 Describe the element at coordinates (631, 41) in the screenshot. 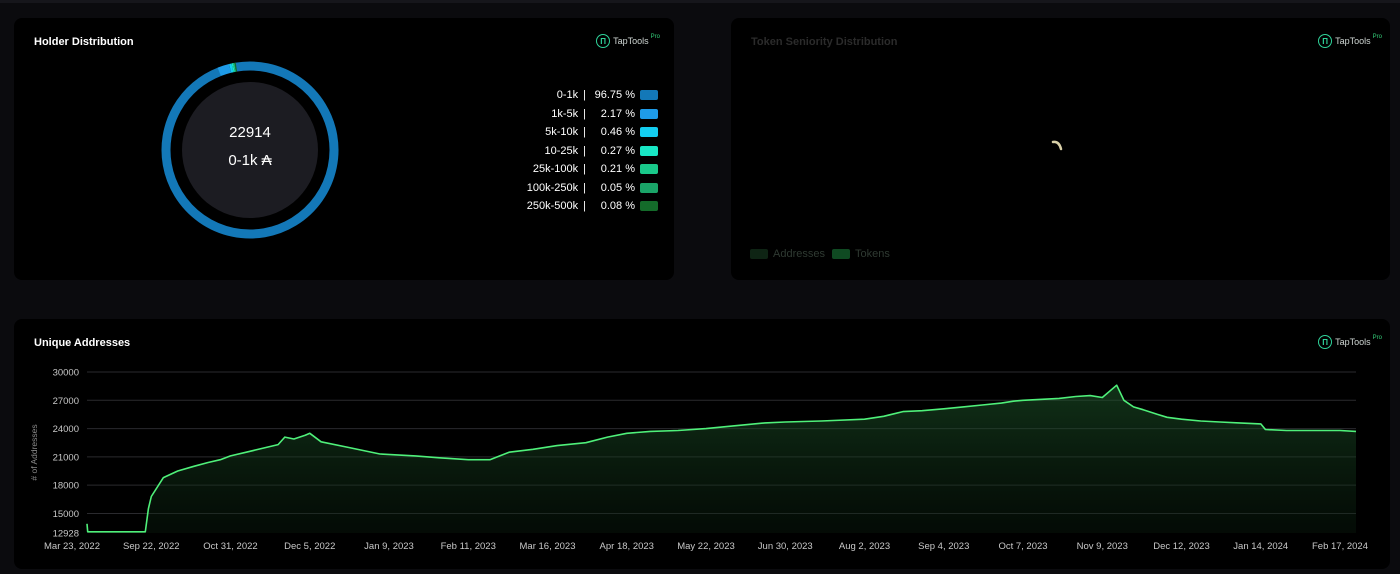

I see `brand-name: TapTools` at that location.